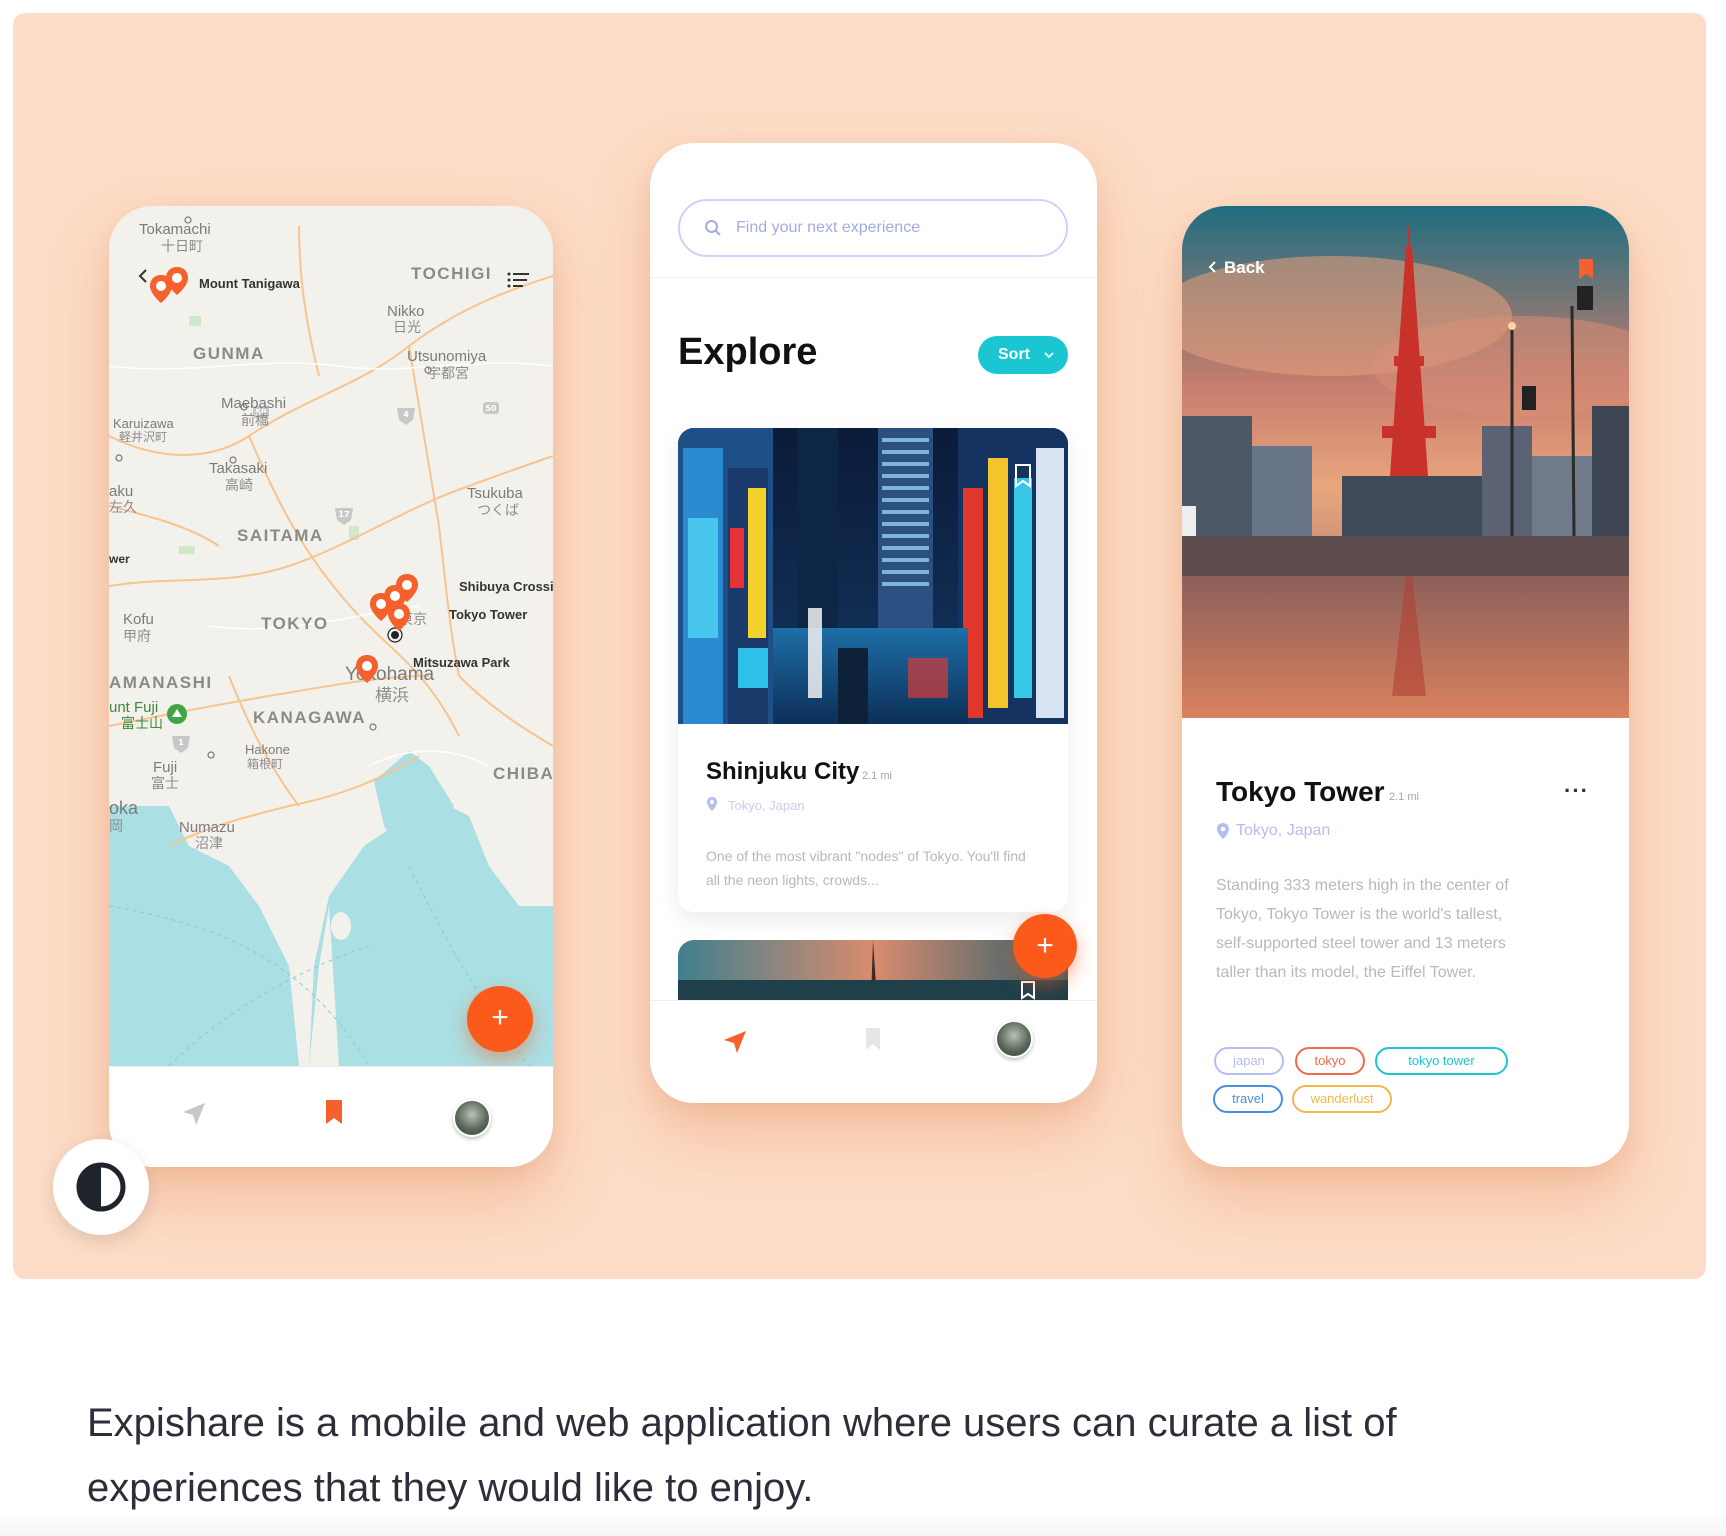 The image size is (1726, 1536). Describe the element at coordinates (134, 707) in the screenshot. I see `map-label: unt Fuji` at that location.